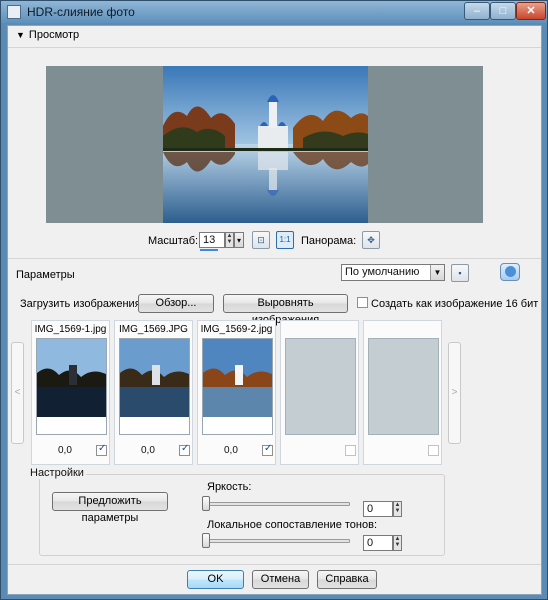 The width and height of the screenshot is (548, 600). I want to click on brightness-input: 0, so click(378, 509).